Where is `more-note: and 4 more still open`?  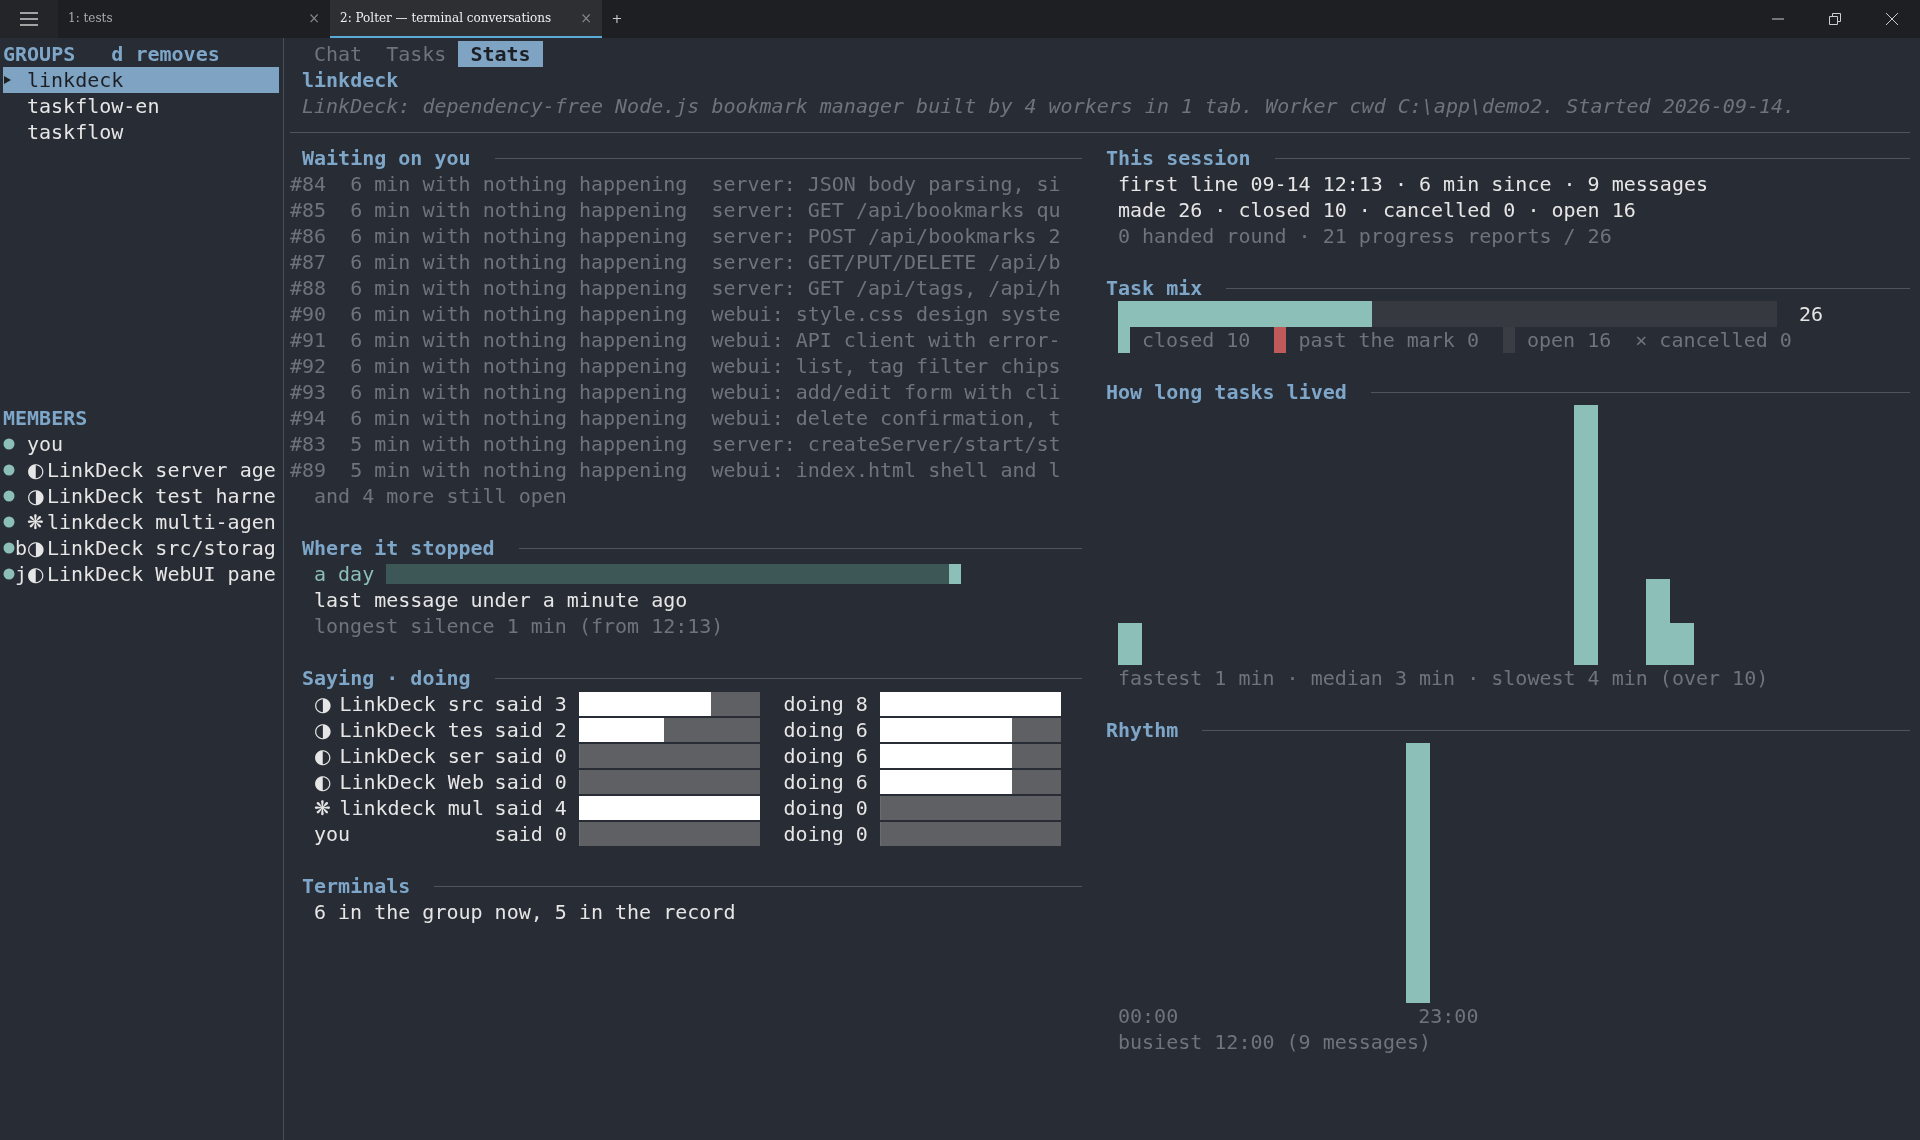 more-note: and 4 more still open is located at coordinates (440, 496).